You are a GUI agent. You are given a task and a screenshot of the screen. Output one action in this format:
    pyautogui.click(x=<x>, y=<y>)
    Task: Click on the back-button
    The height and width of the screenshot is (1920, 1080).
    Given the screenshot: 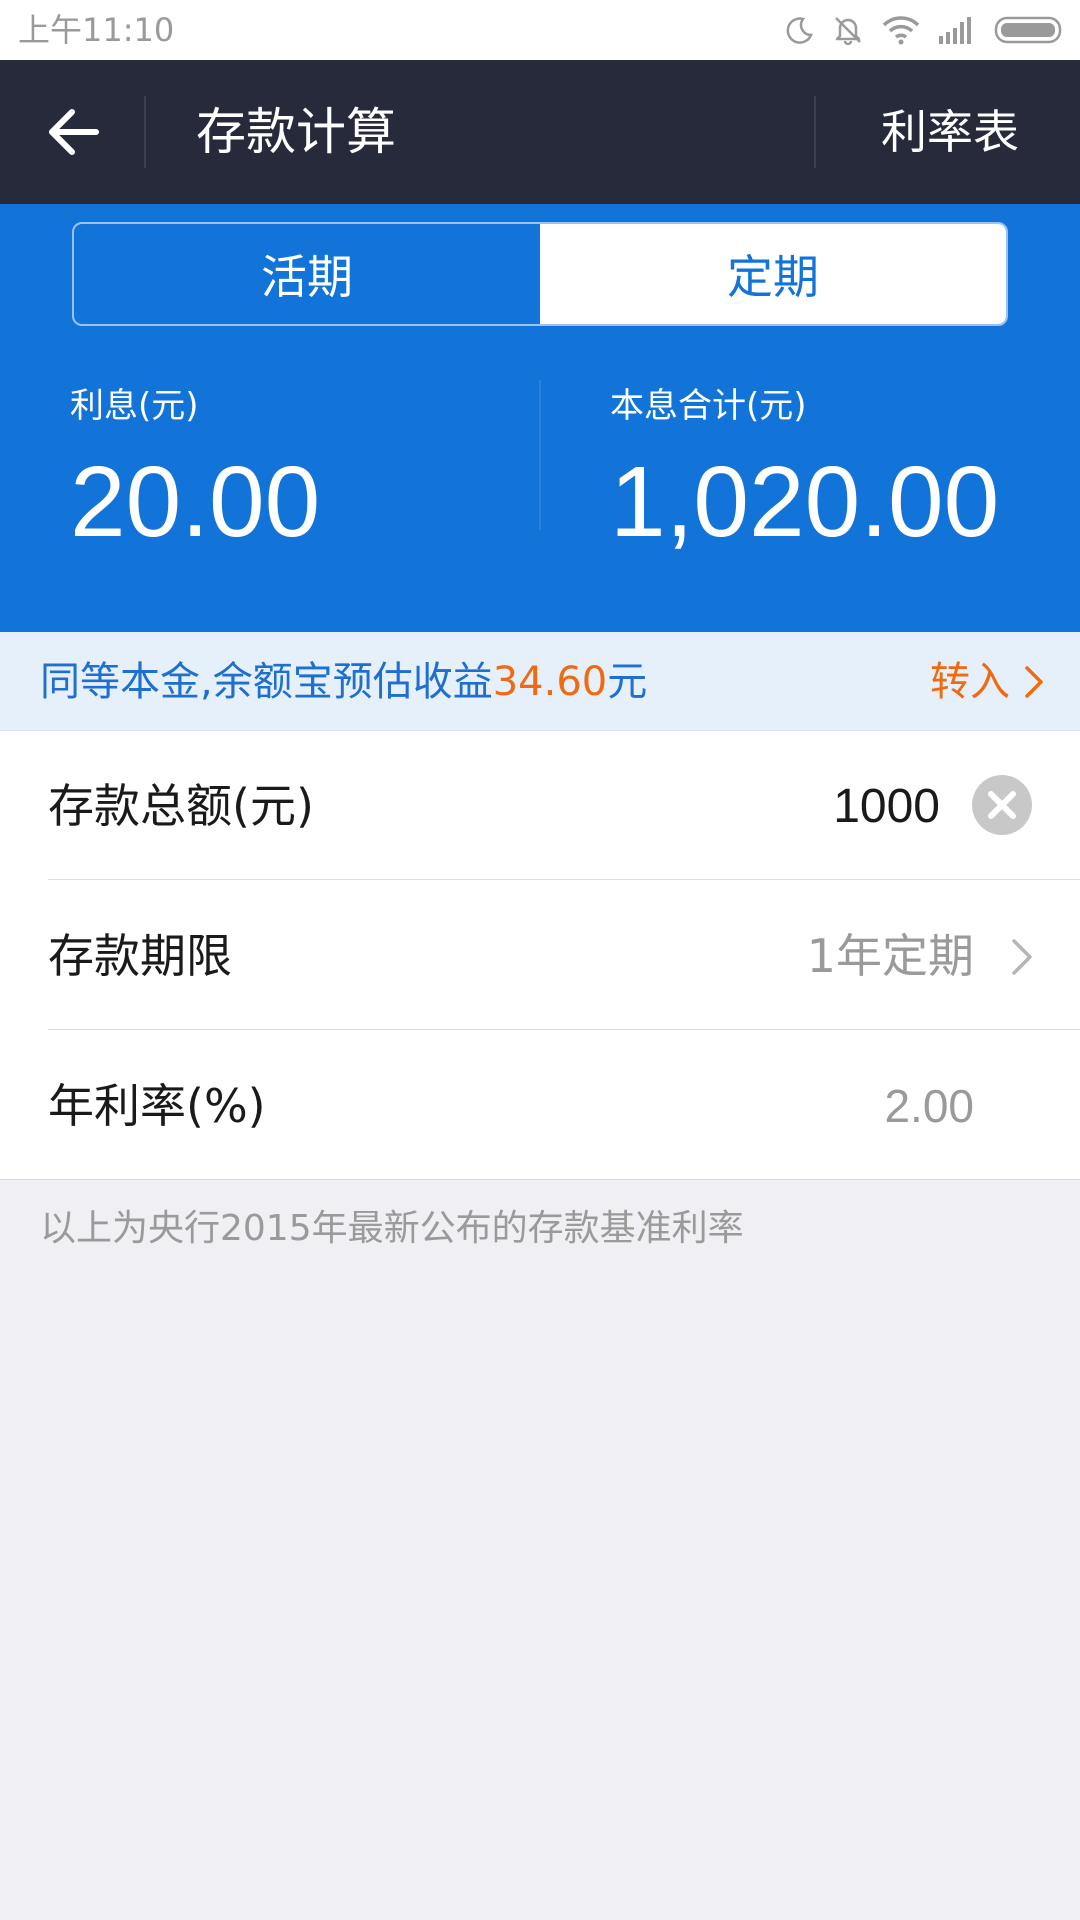 What is the action you would take?
    pyautogui.click(x=73, y=132)
    